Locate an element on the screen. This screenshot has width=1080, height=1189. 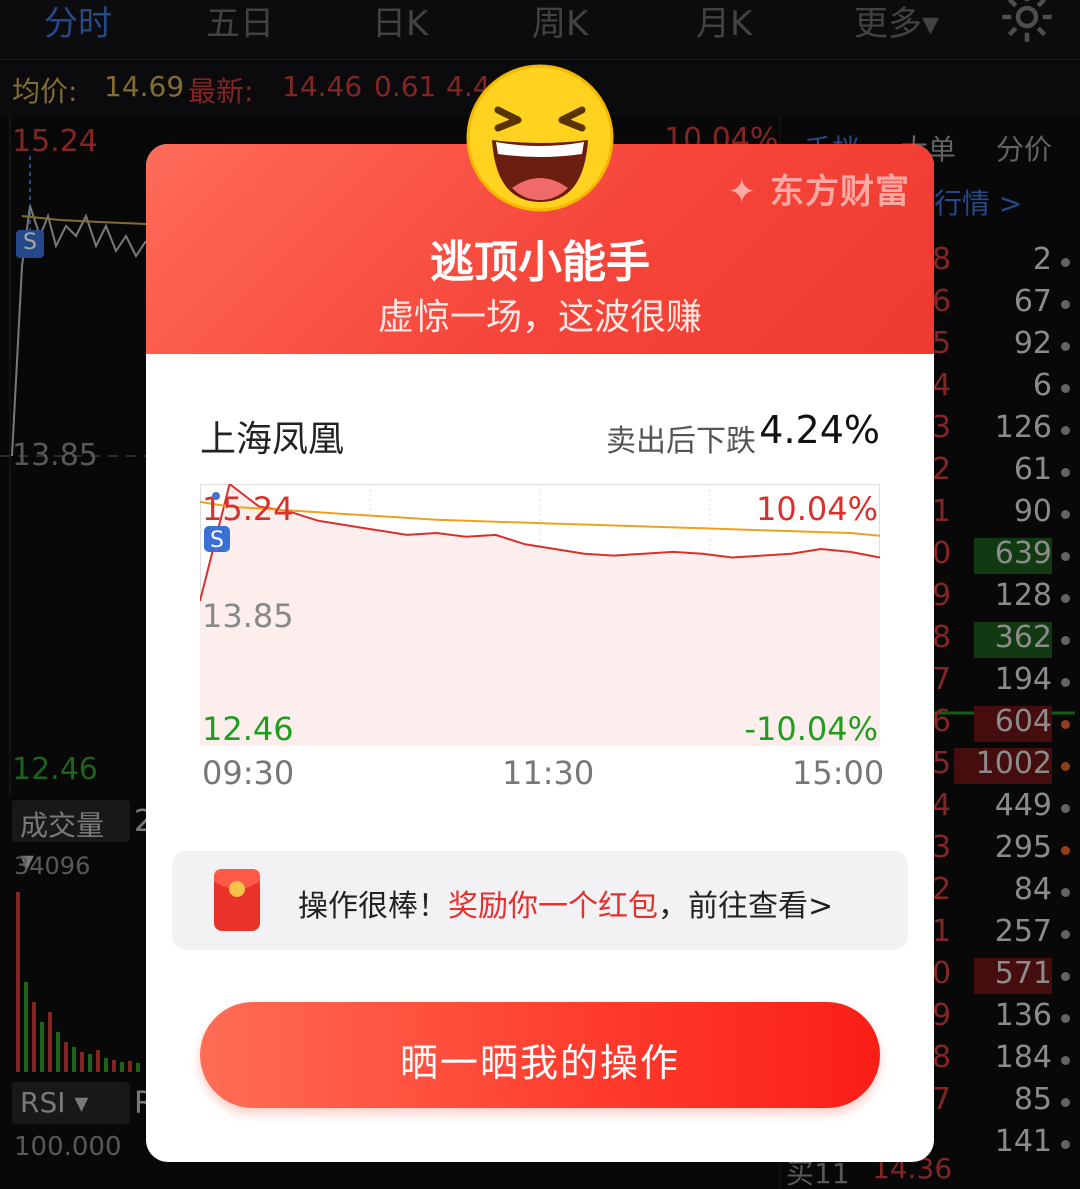
time-tick-open: 09:30 is located at coordinates (248, 773).